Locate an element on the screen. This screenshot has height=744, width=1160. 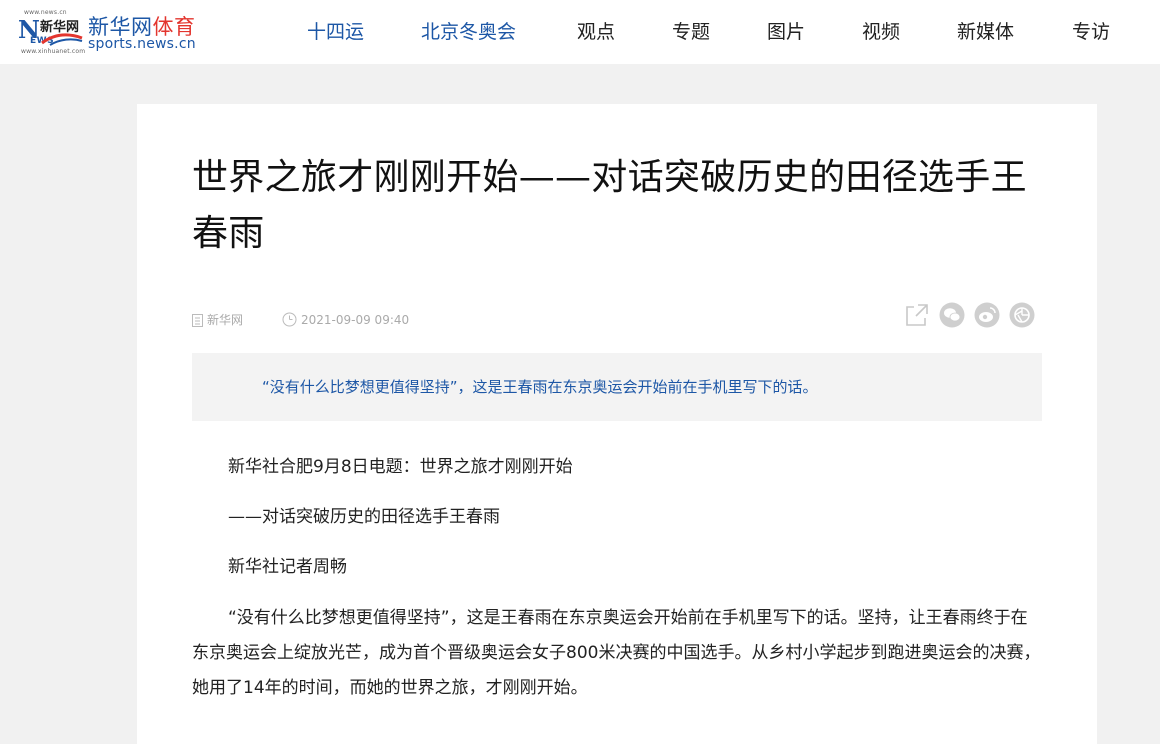
article-source: 新华网 is located at coordinates (217, 320).